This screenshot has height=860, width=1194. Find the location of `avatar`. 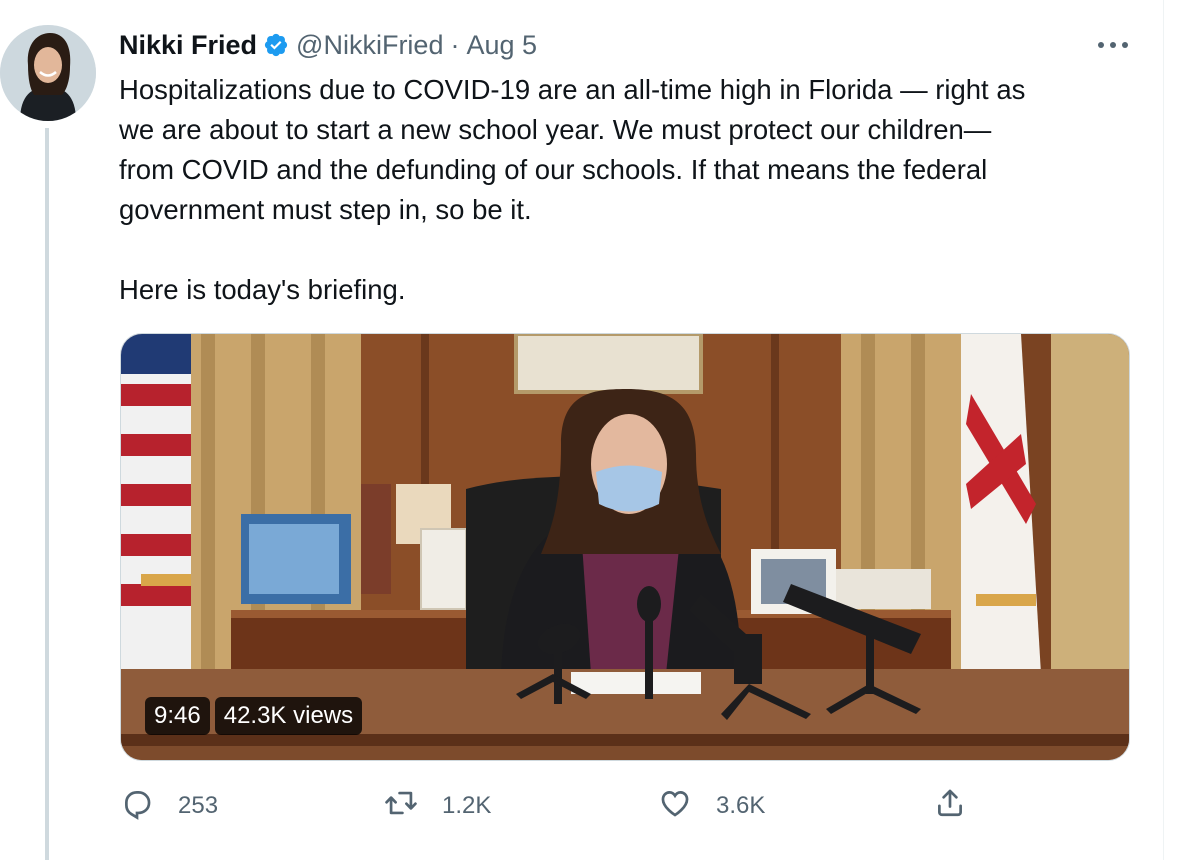

avatar is located at coordinates (48, 73).